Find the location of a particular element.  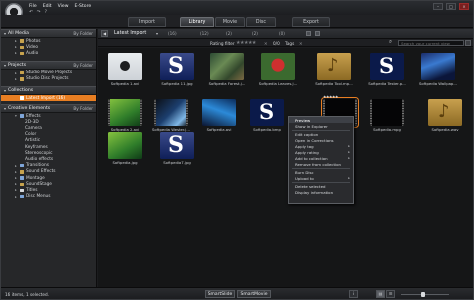

context-menu-item: Upload to ▸ is located at coordinates (321, 178).